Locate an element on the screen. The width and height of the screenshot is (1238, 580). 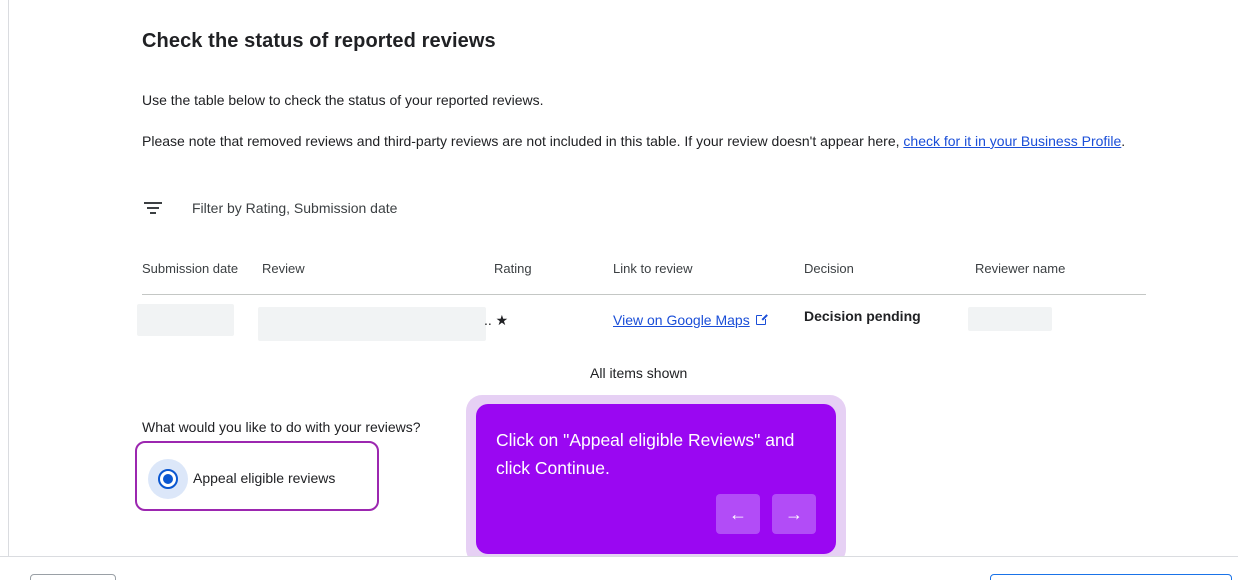
link-label: View on Google Maps is located at coordinates (681, 320).